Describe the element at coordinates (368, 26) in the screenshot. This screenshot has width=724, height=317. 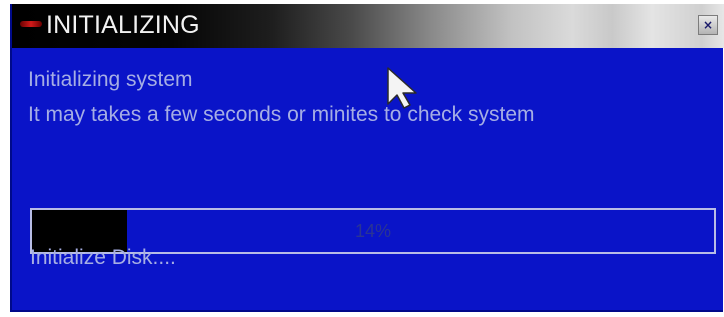
I see `title-bar: INITIALIZING ×` at that location.